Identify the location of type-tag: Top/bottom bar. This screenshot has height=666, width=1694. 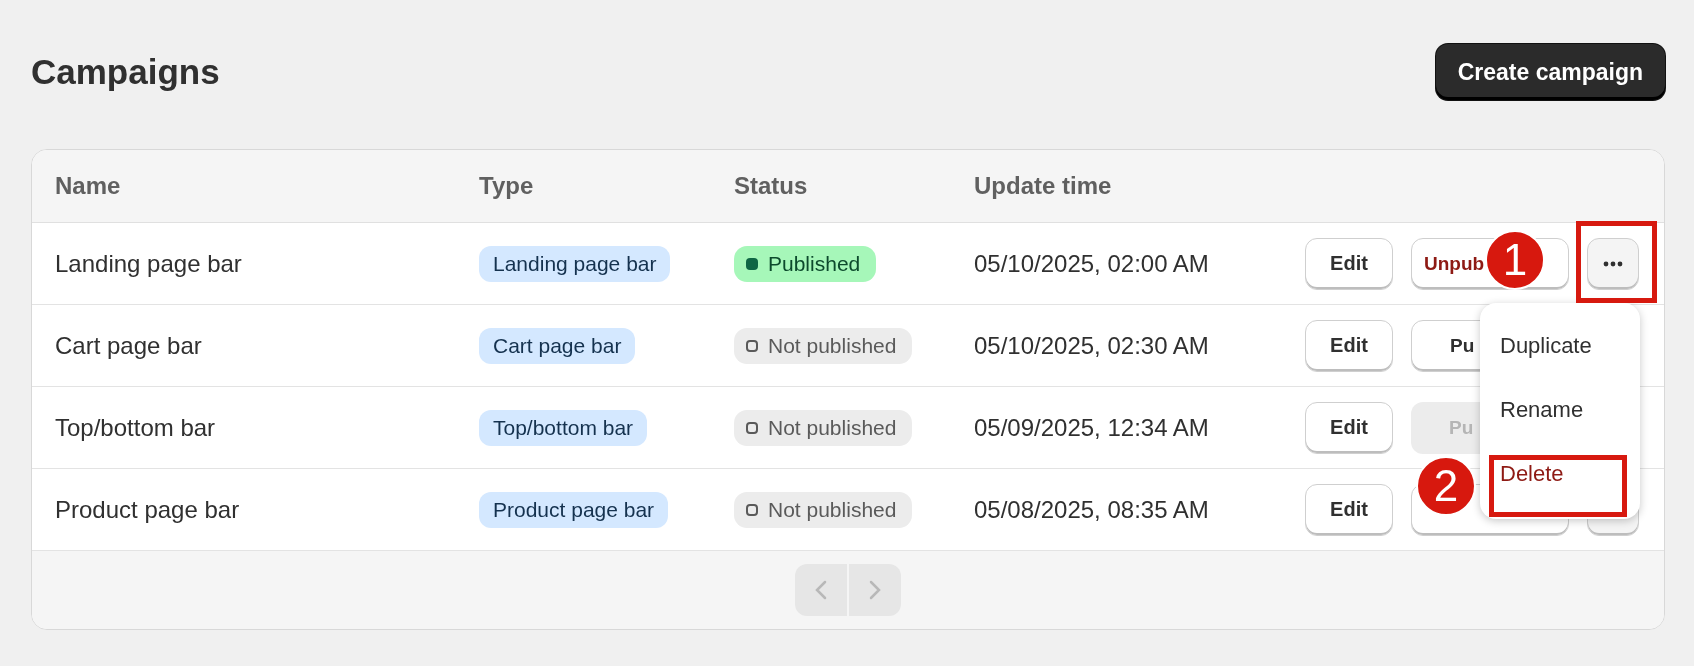
(563, 427).